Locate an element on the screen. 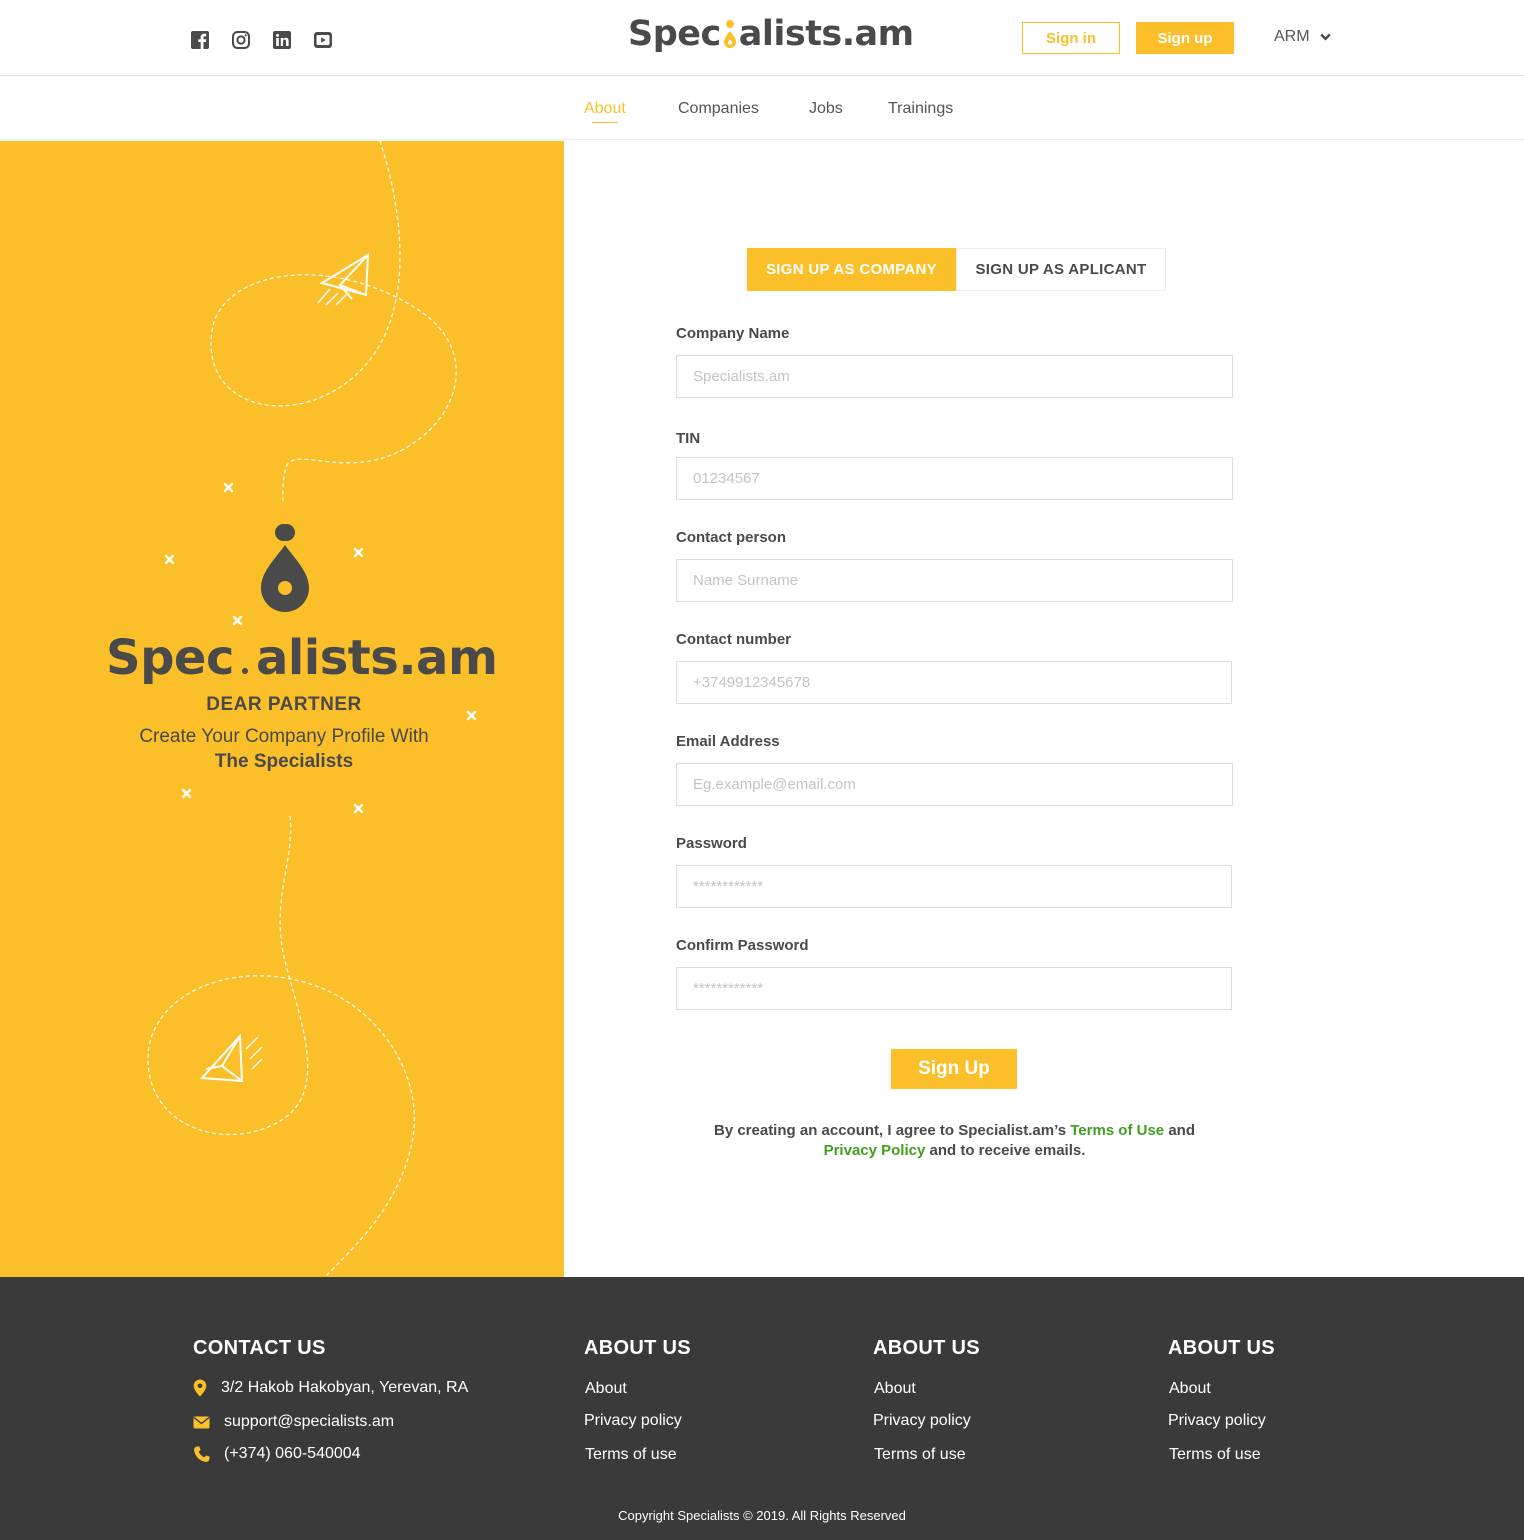  tin-label: TIN is located at coordinates (688, 438).